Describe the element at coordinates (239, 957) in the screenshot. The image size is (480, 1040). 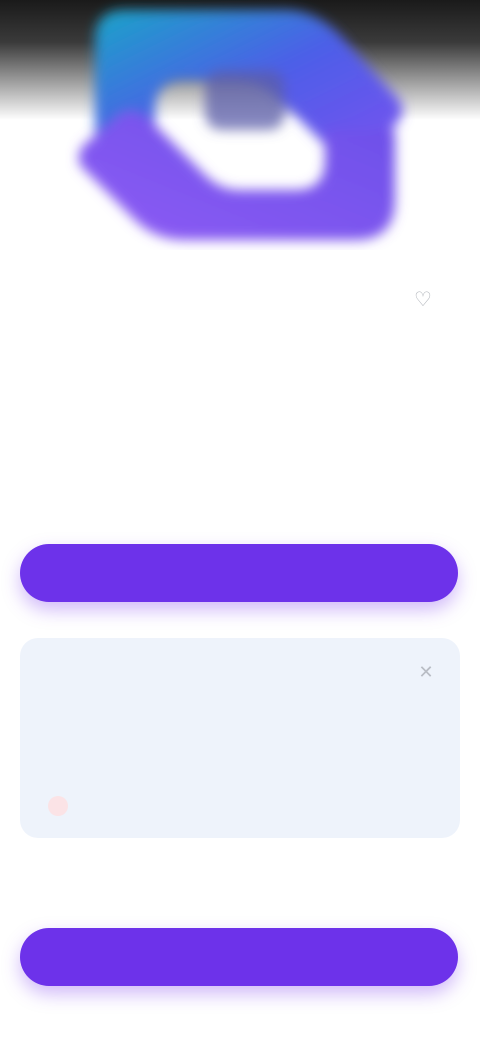
I see `bottom-action-button` at that location.